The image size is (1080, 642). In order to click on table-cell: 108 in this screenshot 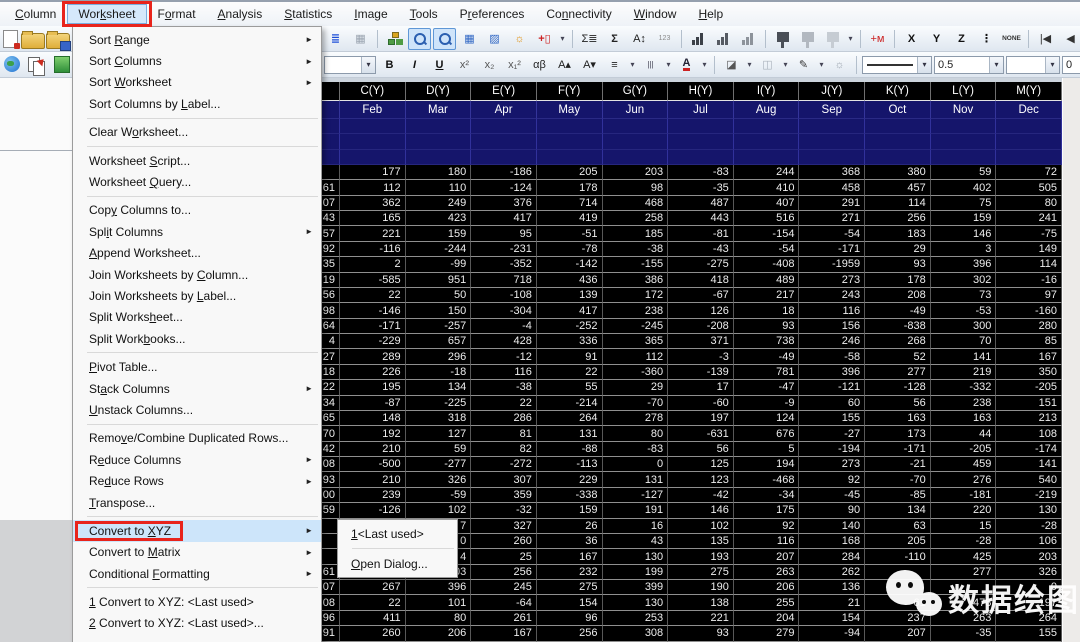, I will do `click(1029, 434)`.